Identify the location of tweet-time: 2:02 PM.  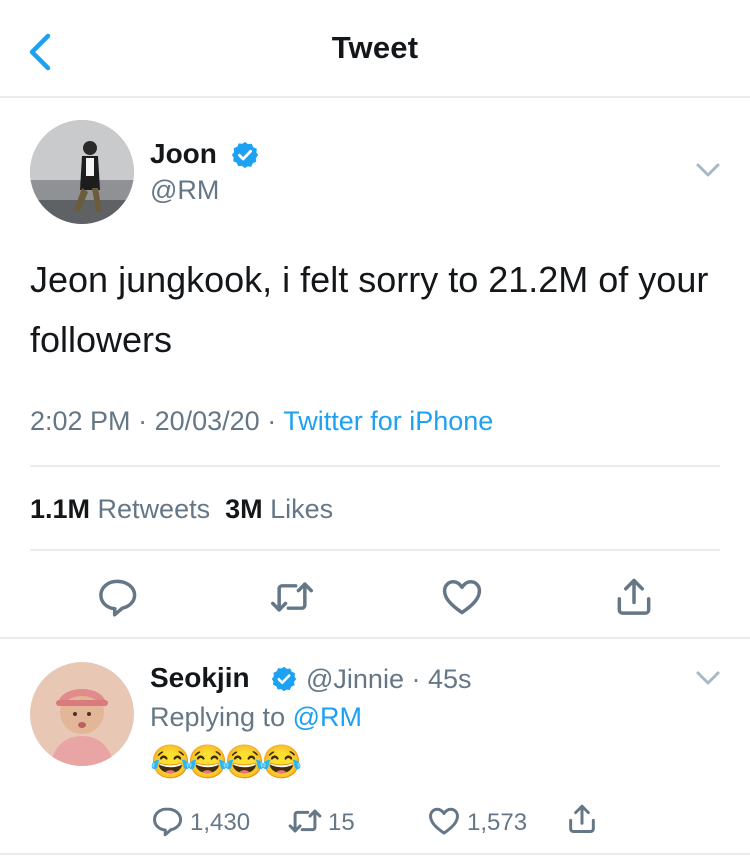
(80, 421).